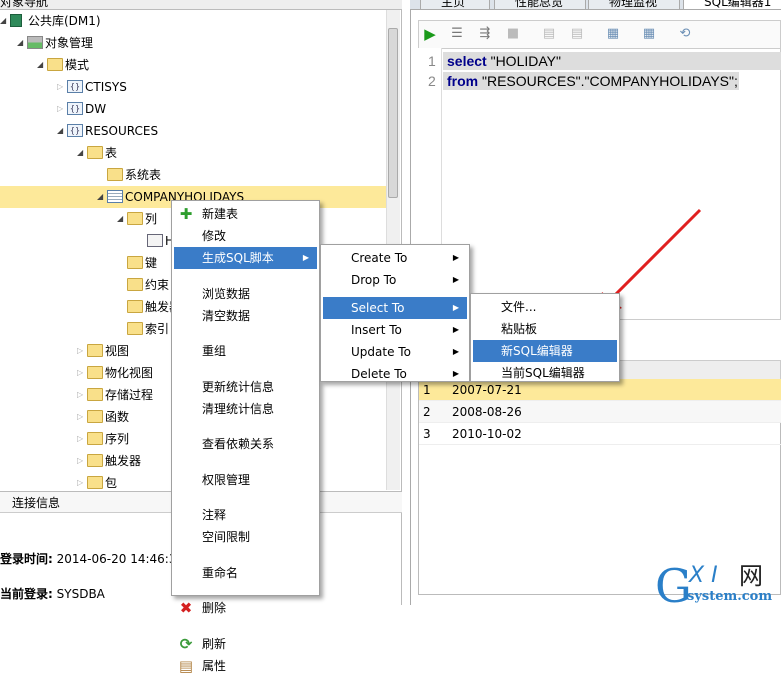 The width and height of the screenshot is (781, 677). I want to click on menu-item: 粘贴板, so click(545, 329).